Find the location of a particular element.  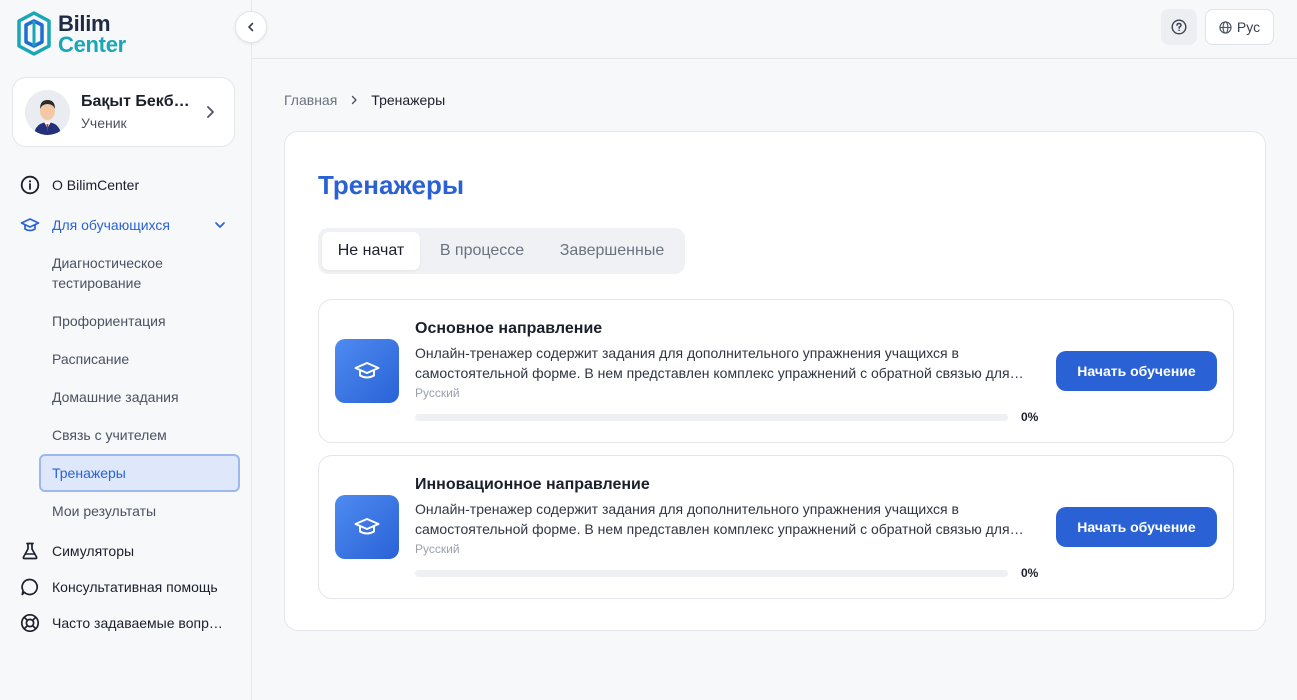

info-icon is located at coordinates (30, 185).